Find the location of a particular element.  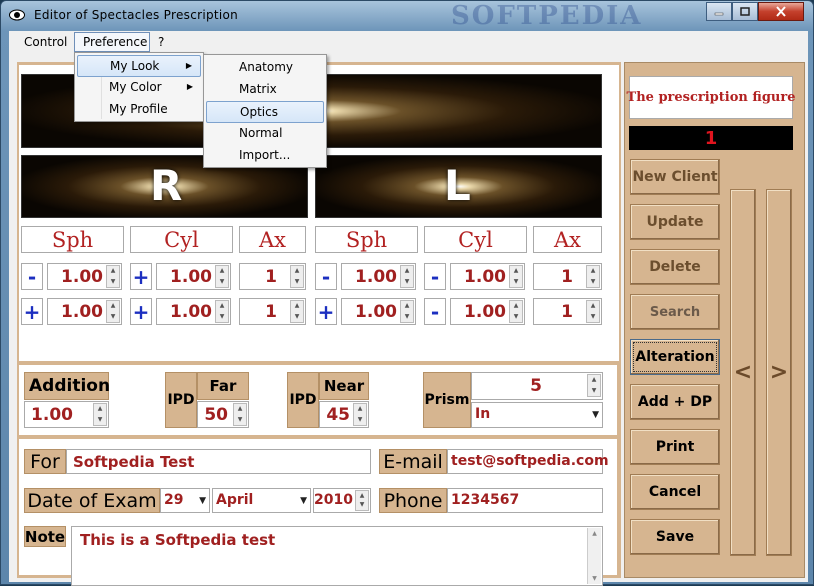

right-sph-sign-1: - is located at coordinates (32, 276).